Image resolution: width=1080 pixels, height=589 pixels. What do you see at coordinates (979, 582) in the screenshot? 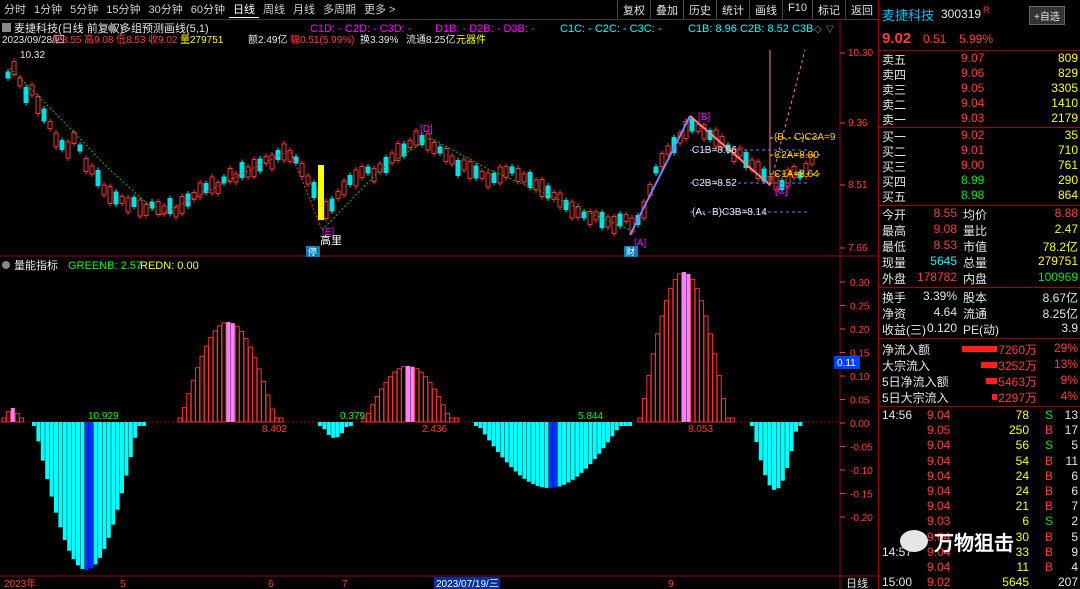
I see `tick-row: 15:00 9.02 5645 207` at bounding box center [979, 582].